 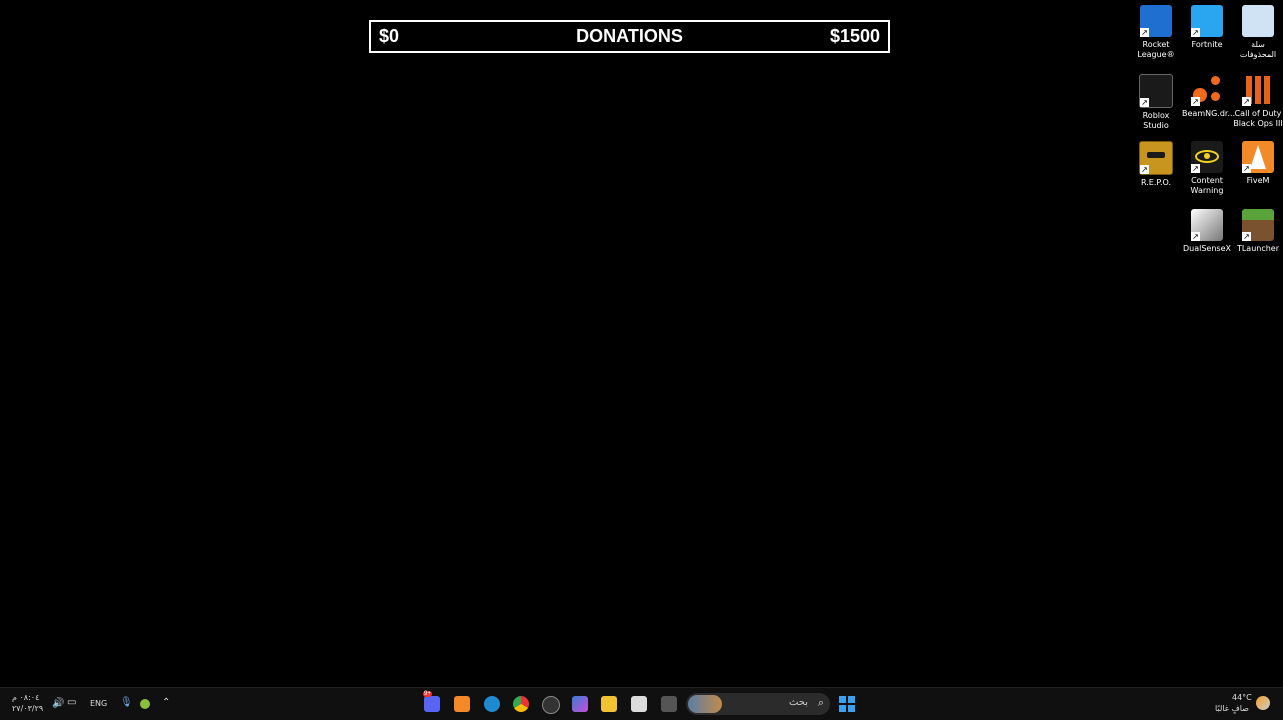 I want to click on repo-icon: ↗, so click(x=1156, y=158).